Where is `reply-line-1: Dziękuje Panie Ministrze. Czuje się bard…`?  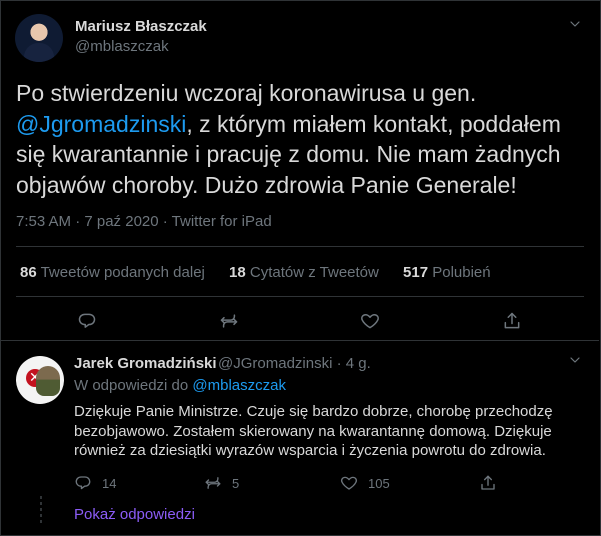 reply-line-1: Dziękuje Panie Ministrze. Czuje się bard… is located at coordinates (313, 411).